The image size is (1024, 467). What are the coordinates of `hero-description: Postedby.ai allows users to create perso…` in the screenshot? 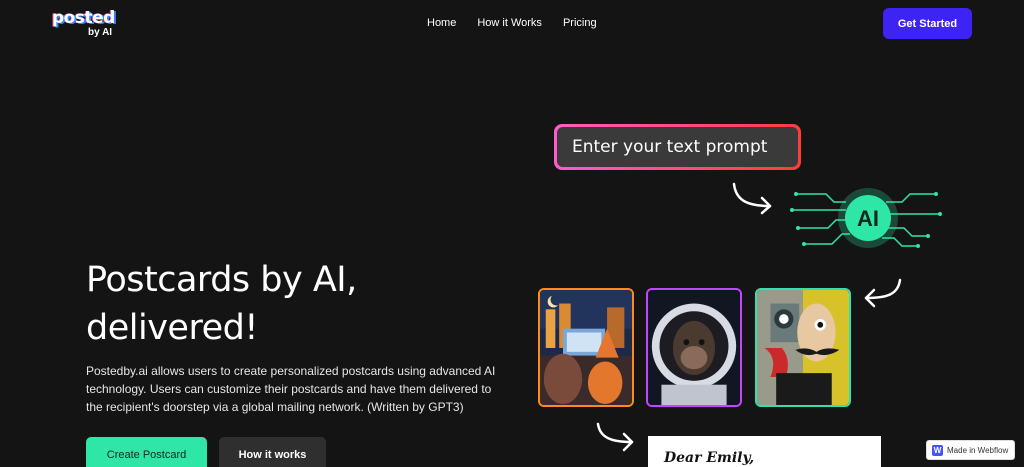 It's located at (291, 389).